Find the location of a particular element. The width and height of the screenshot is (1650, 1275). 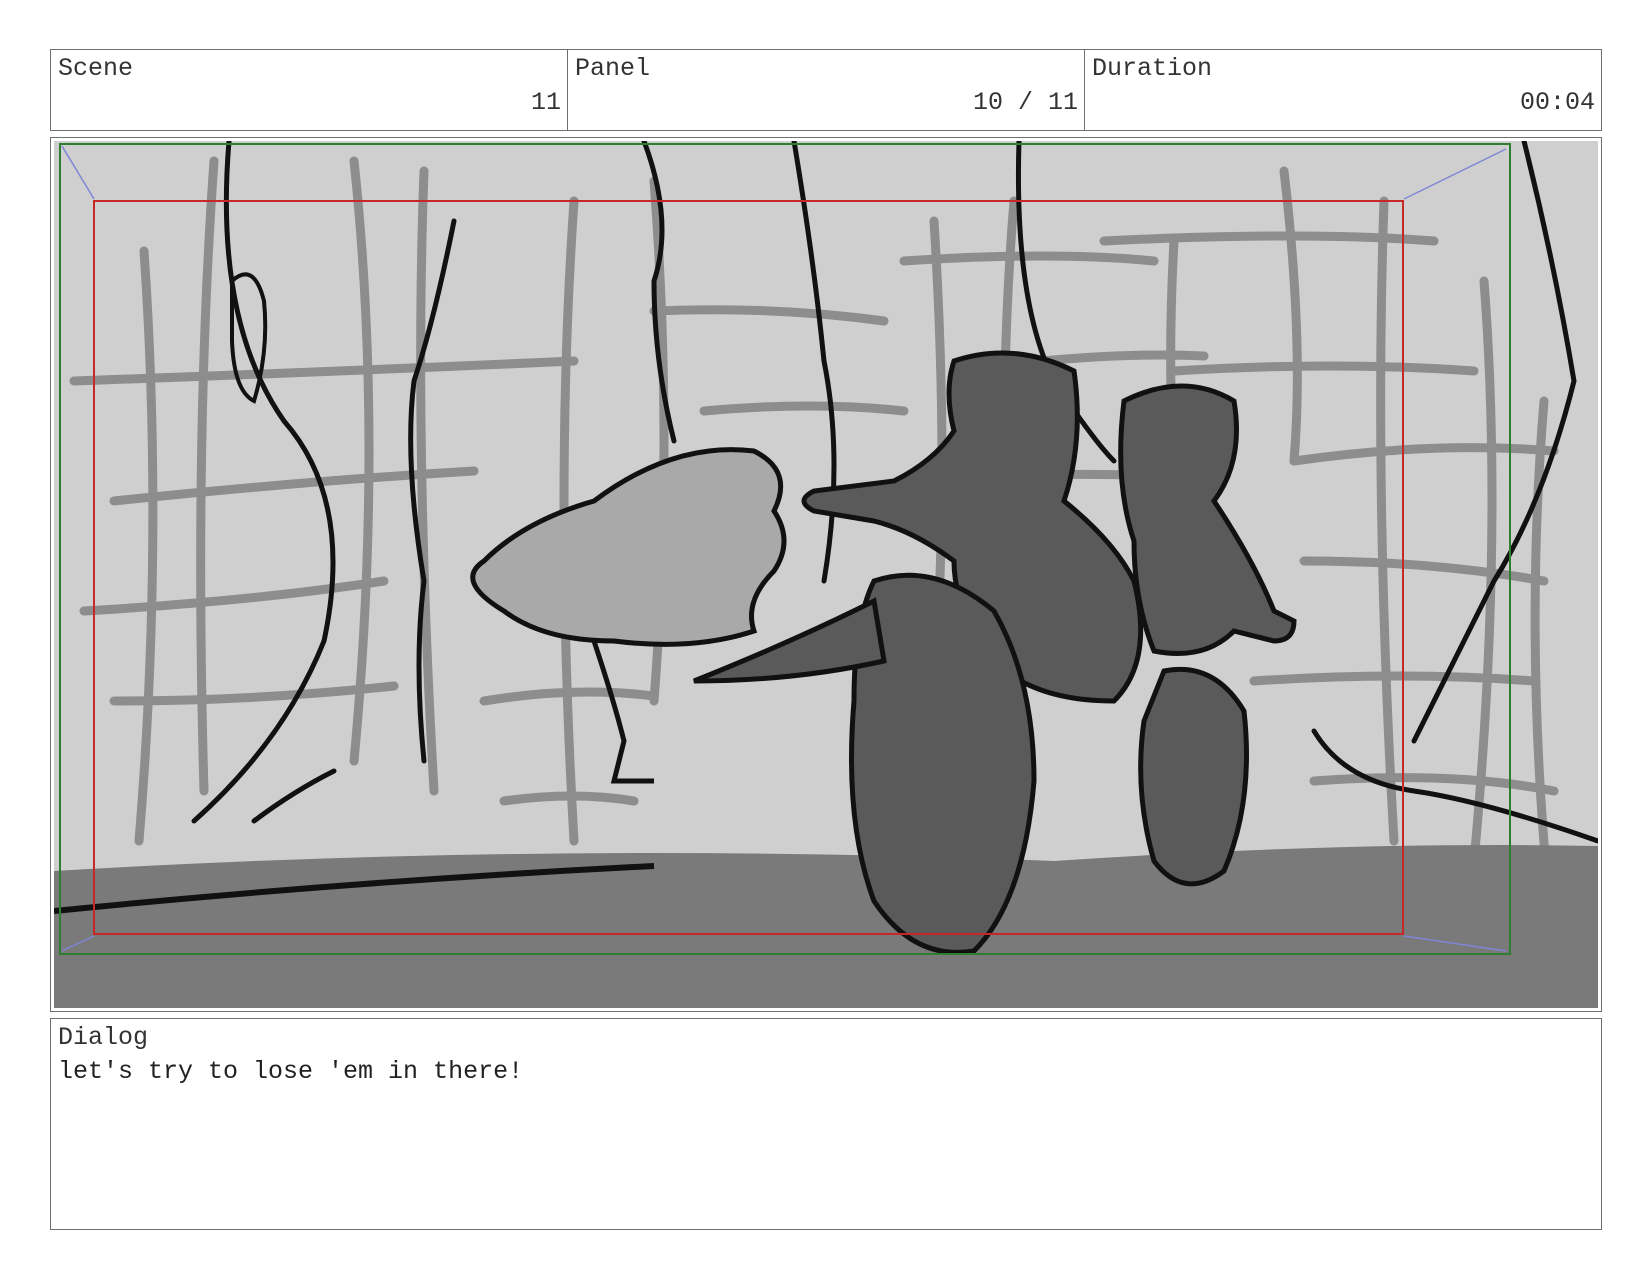

panel-cell: Panel 10 / 11 is located at coordinates (826, 90).